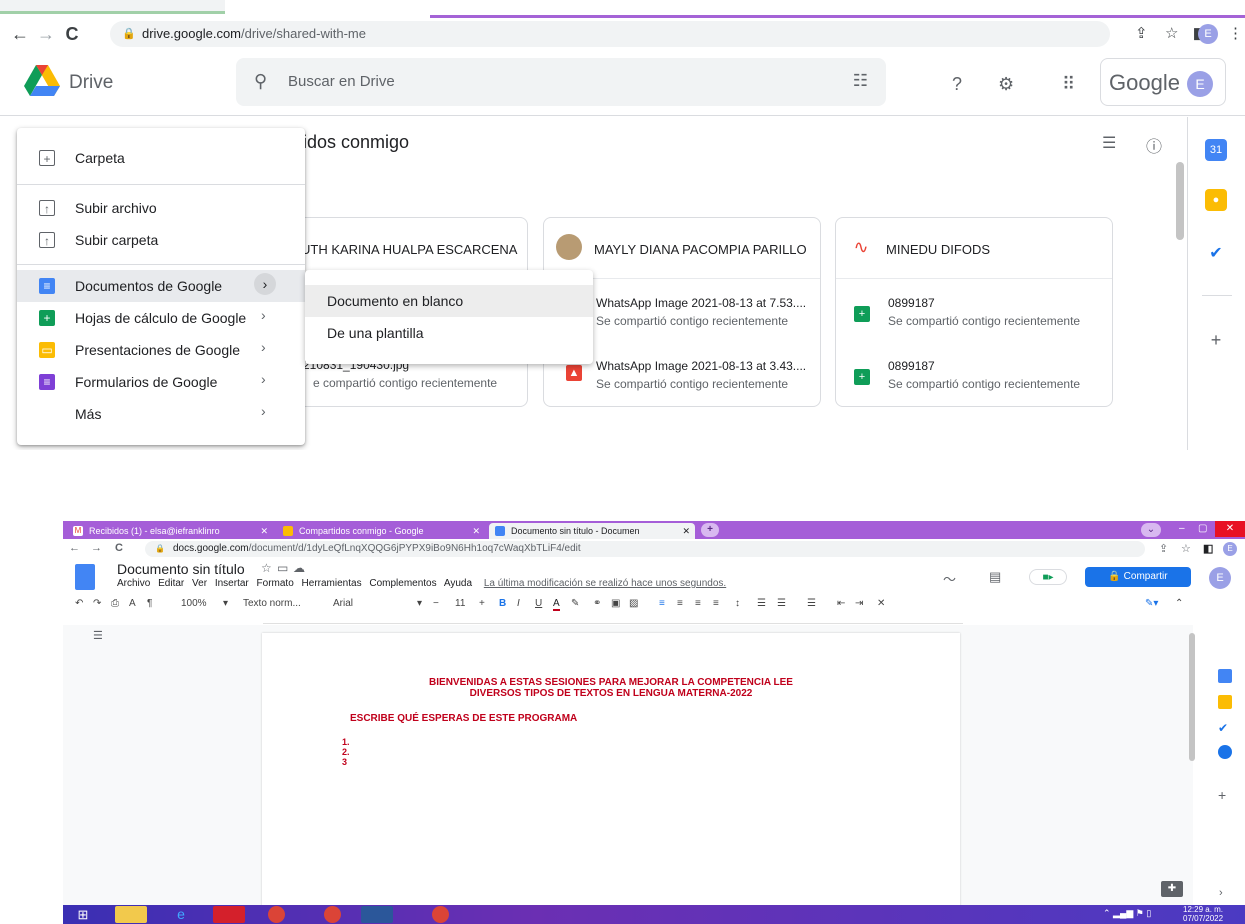  I want to click on tab-drive: Compartidos conmigo - Google ✕, so click(381, 531).